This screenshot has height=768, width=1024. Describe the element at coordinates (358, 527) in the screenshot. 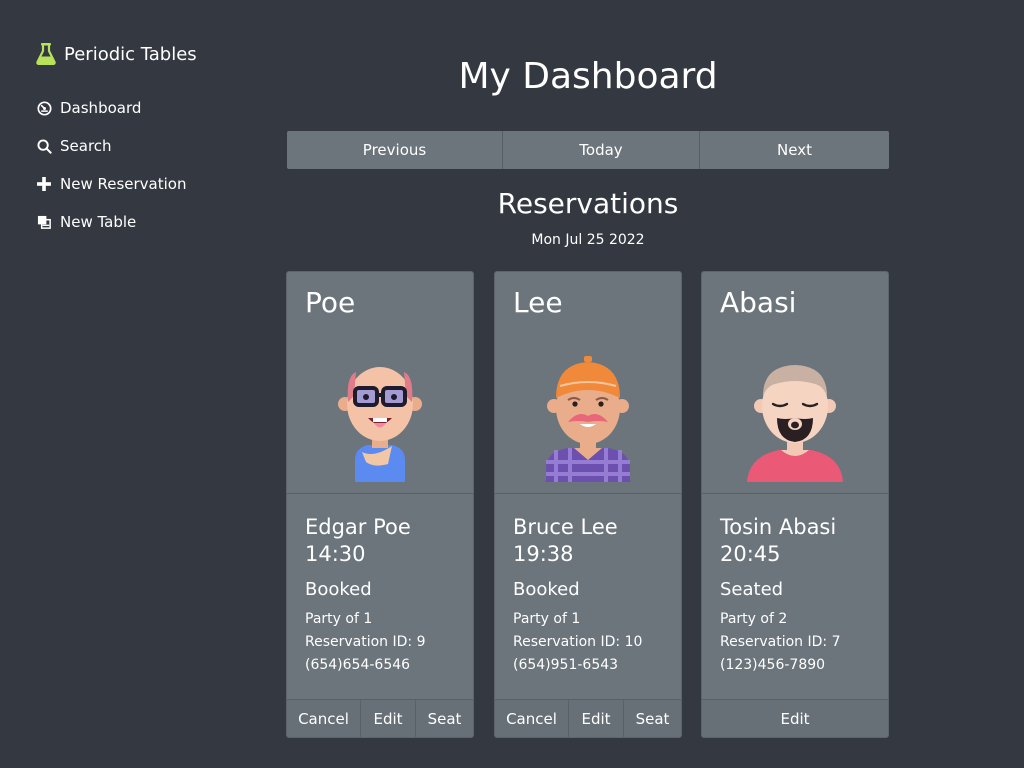

I see `guest-name: Edgar Poe` at that location.